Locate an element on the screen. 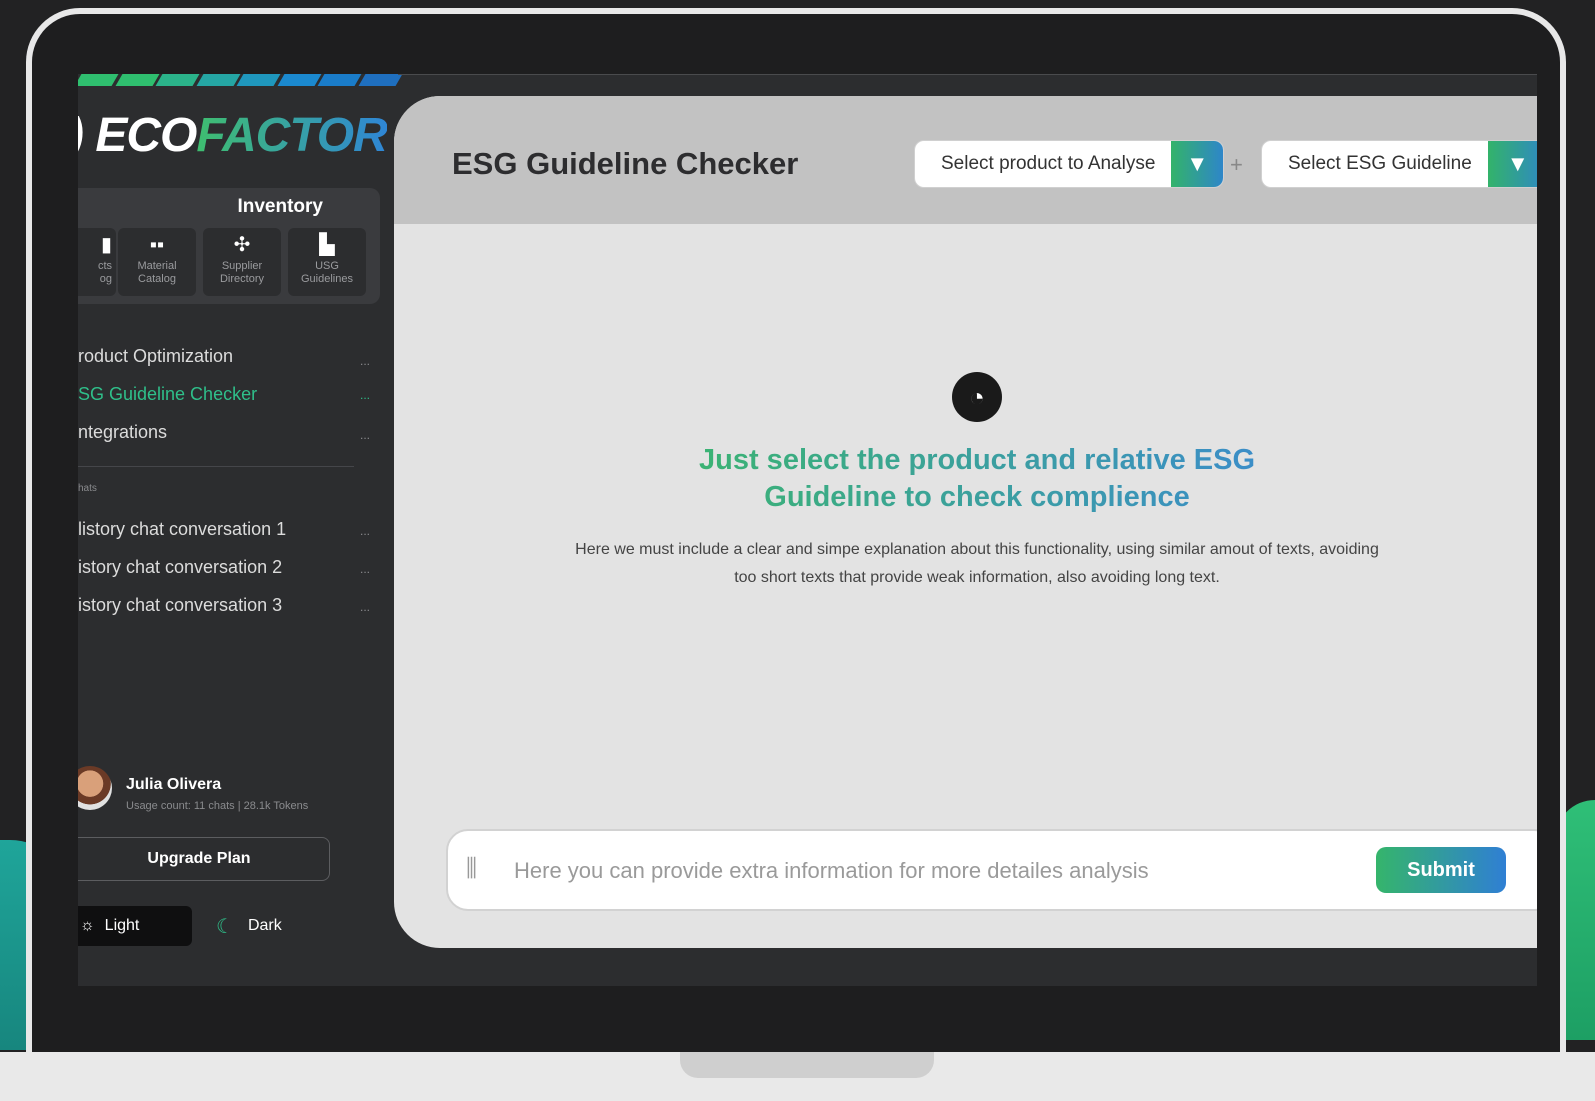 Image resolution: width=1595 pixels, height=1101 pixels. supplier-network-icon: ✣ is located at coordinates (242, 245).